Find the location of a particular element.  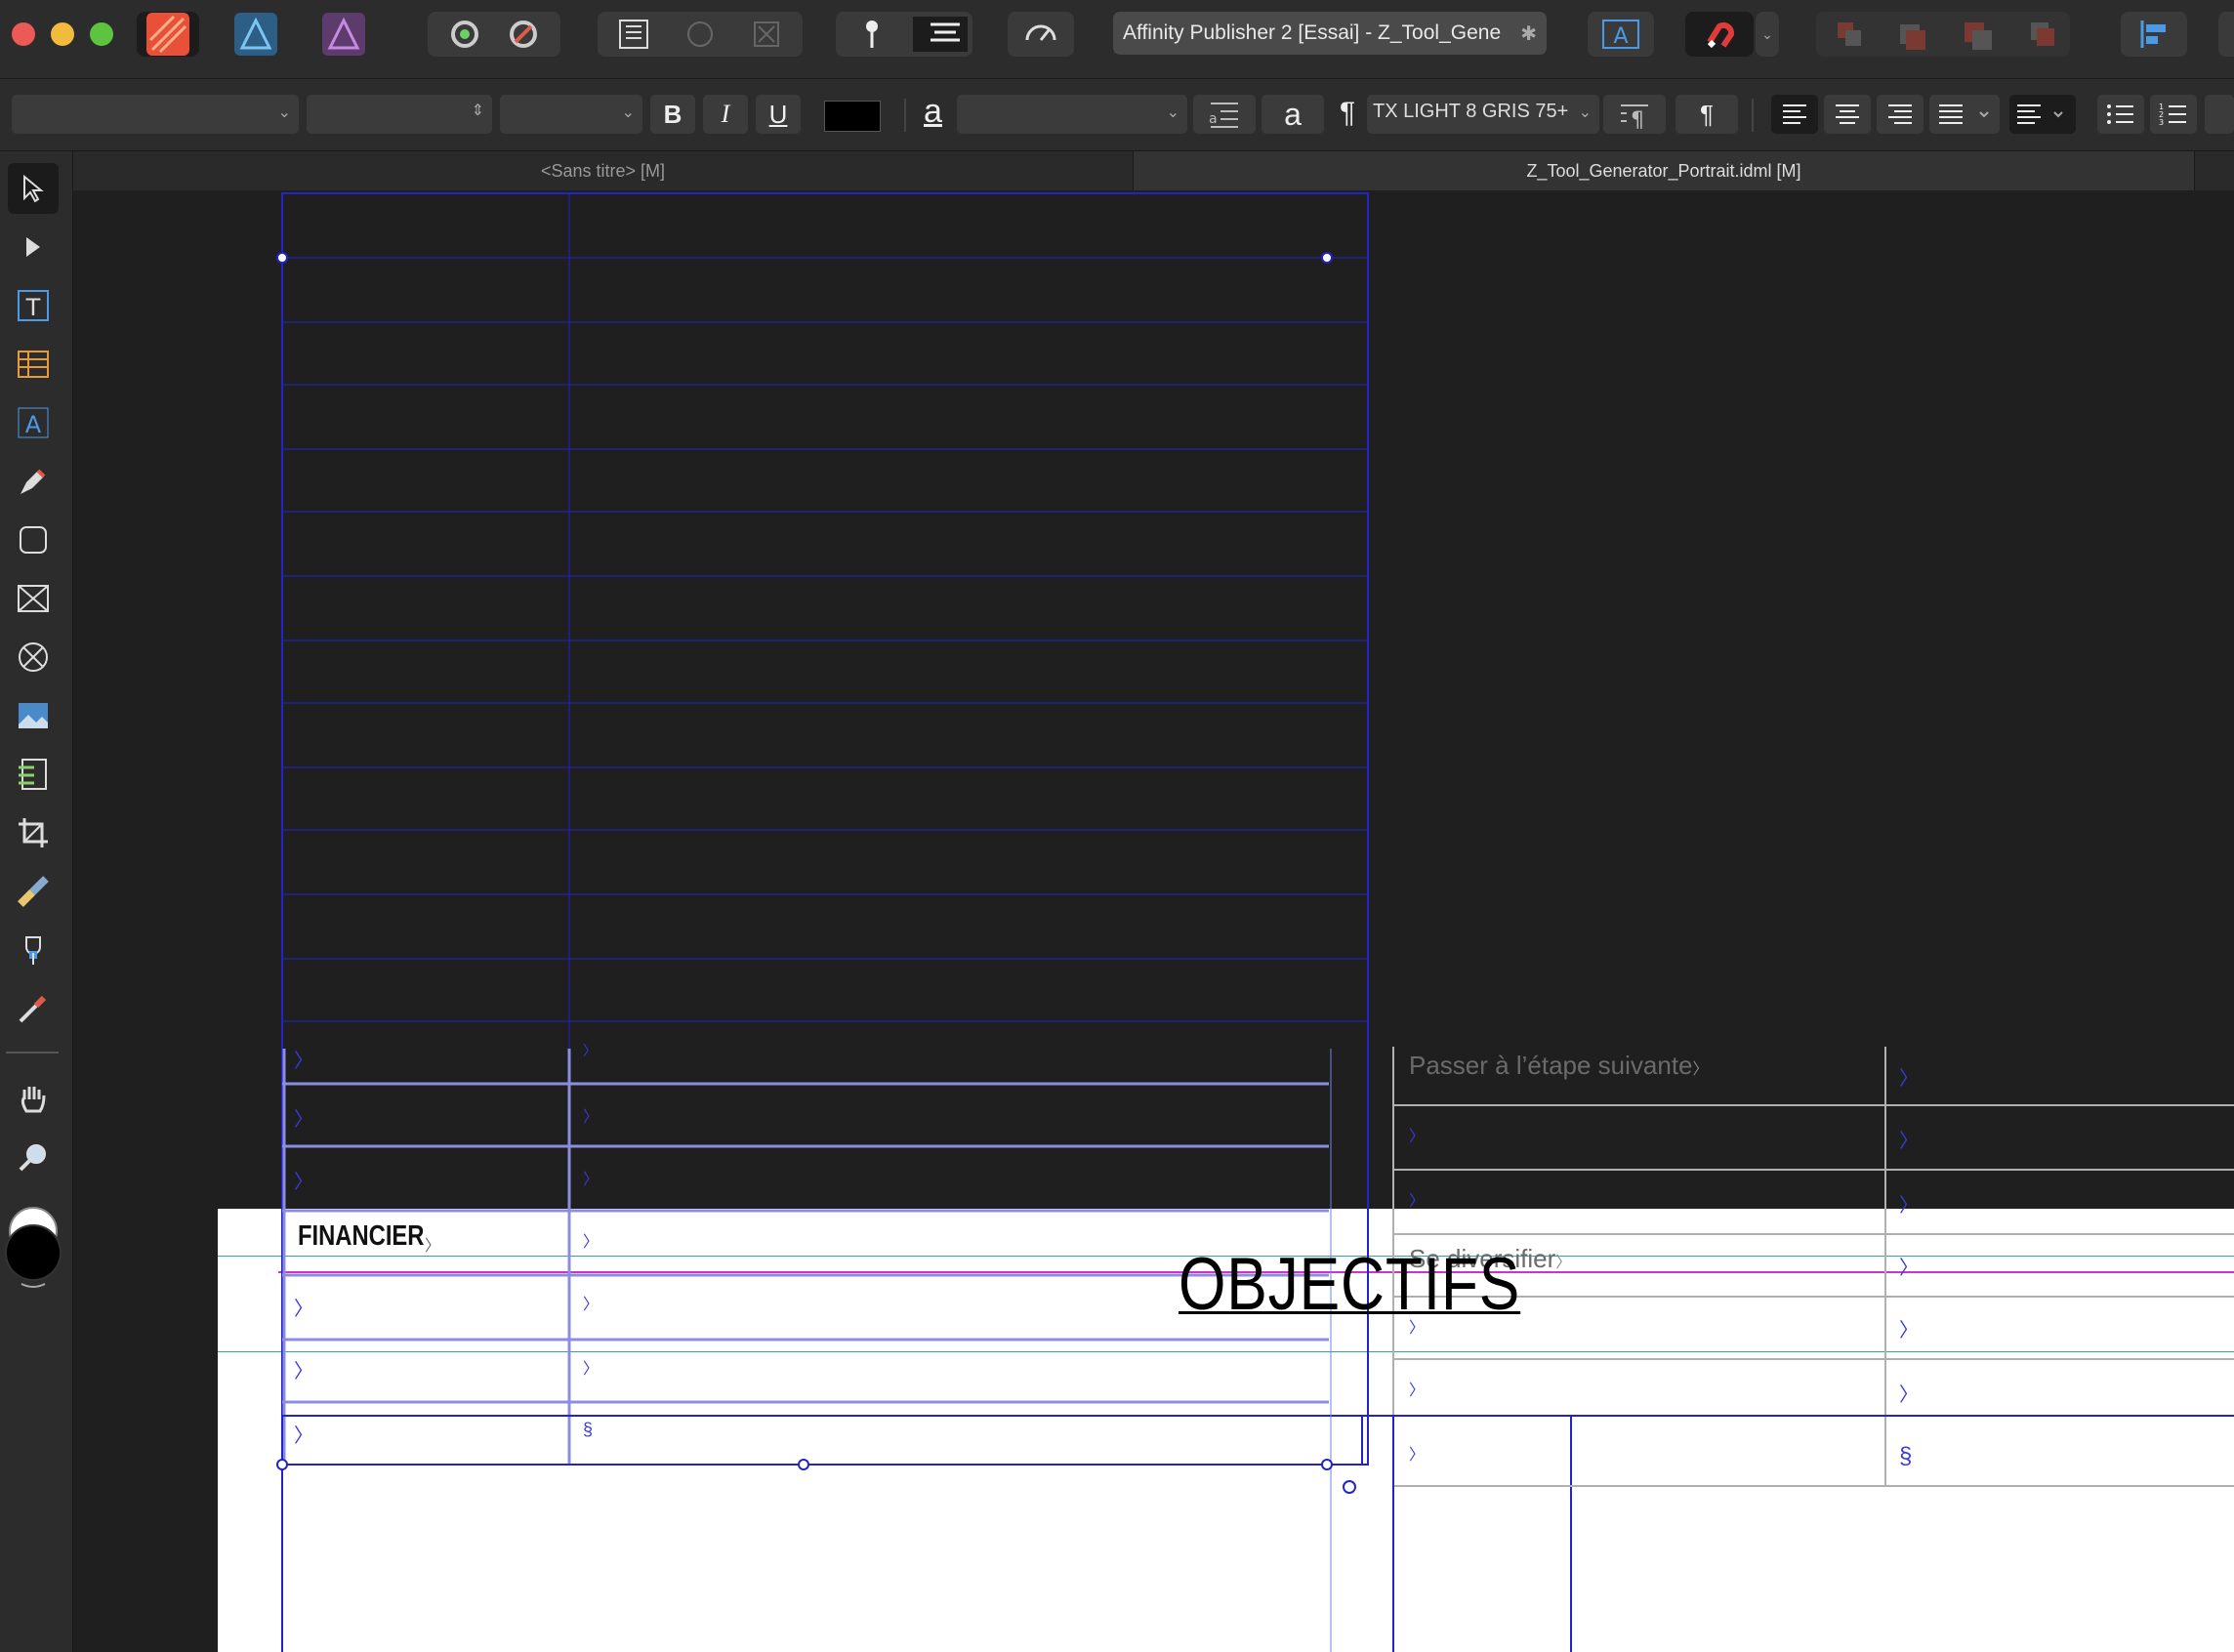

color-swatches is located at coordinates (33, 1246).